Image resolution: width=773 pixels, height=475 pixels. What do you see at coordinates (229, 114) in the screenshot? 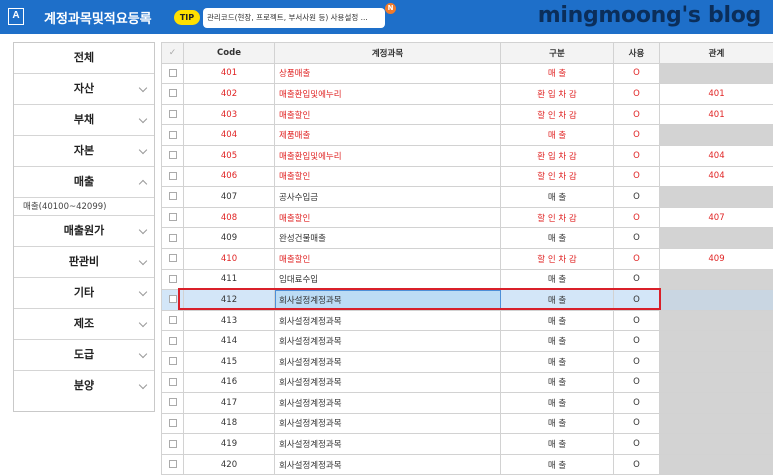
I see `cell-code: 403` at bounding box center [229, 114].